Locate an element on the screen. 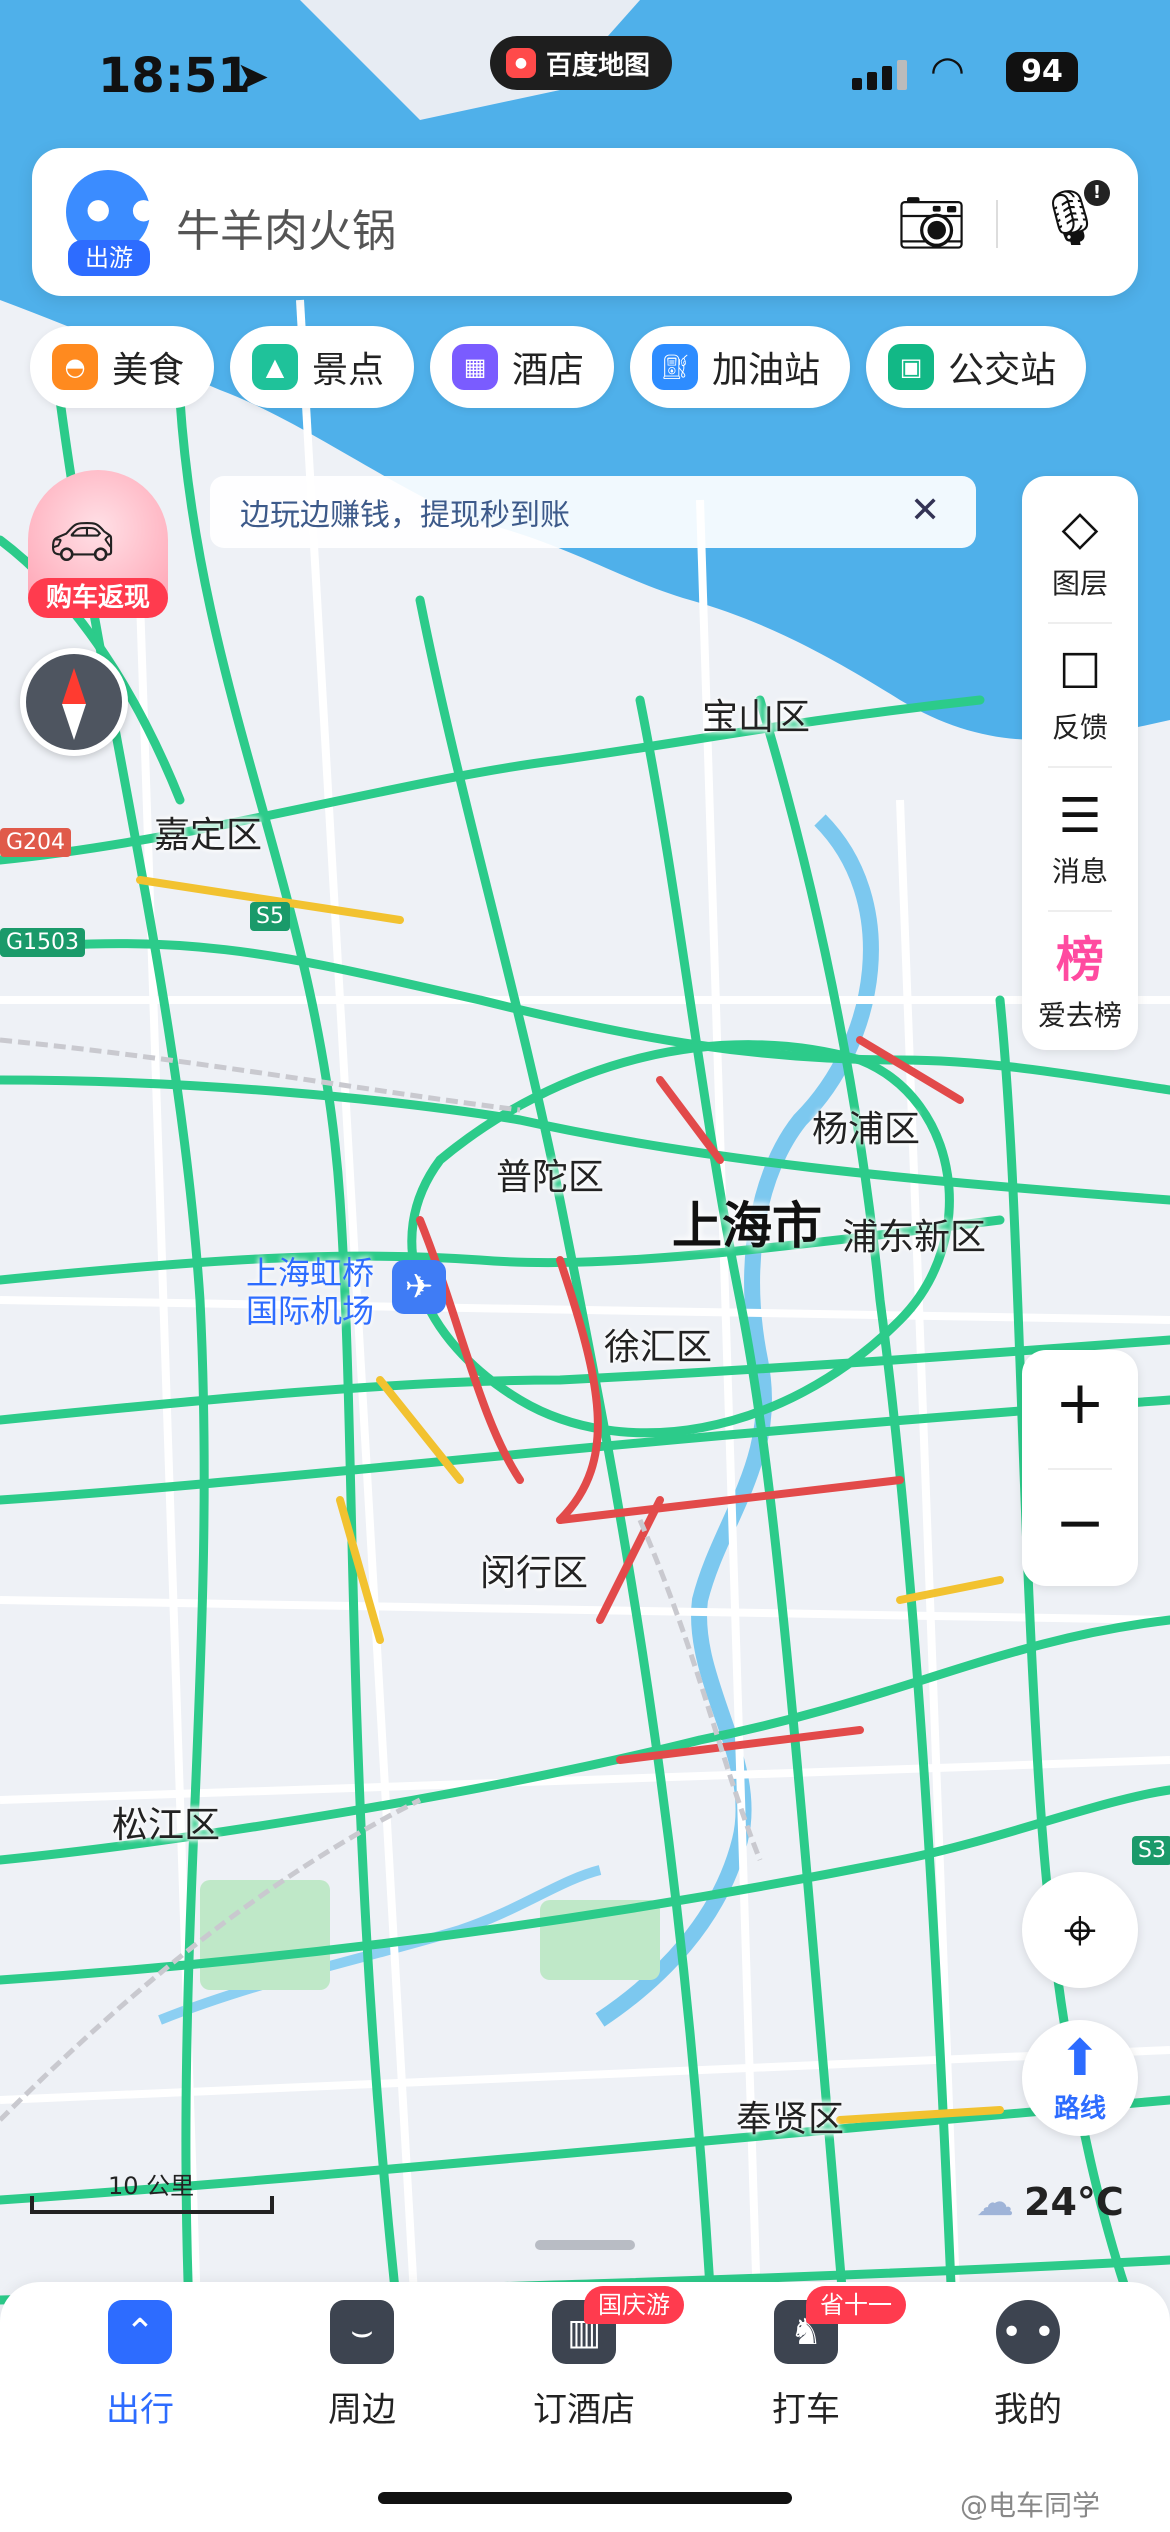 This screenshot has height=2532, width=1170. toolbar-messages: ☰ 消息 is located at coordinates (1080, 839).